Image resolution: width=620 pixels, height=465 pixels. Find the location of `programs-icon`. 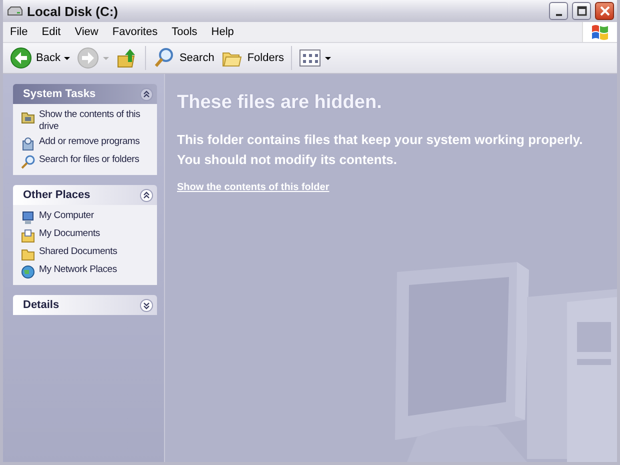

programs-icon is located at coordinates (28, 144).